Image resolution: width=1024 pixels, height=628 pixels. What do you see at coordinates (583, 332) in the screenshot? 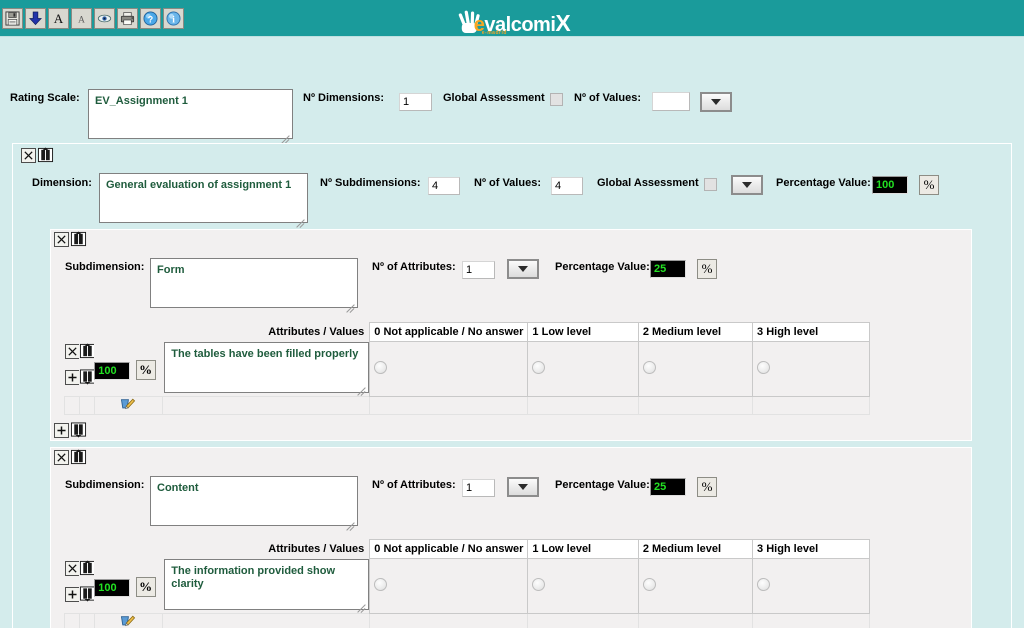
I see `attr-col-header-0-1: 1 Low level` at bounding box center [583, 332].